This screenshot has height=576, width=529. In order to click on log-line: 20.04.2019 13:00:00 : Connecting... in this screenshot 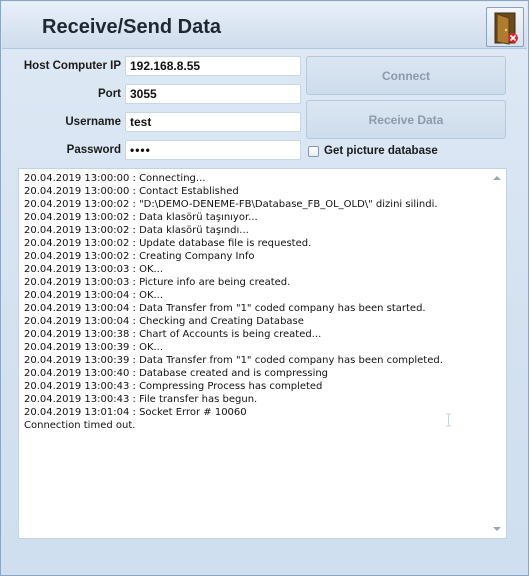, I will do `click(115, 178)`.